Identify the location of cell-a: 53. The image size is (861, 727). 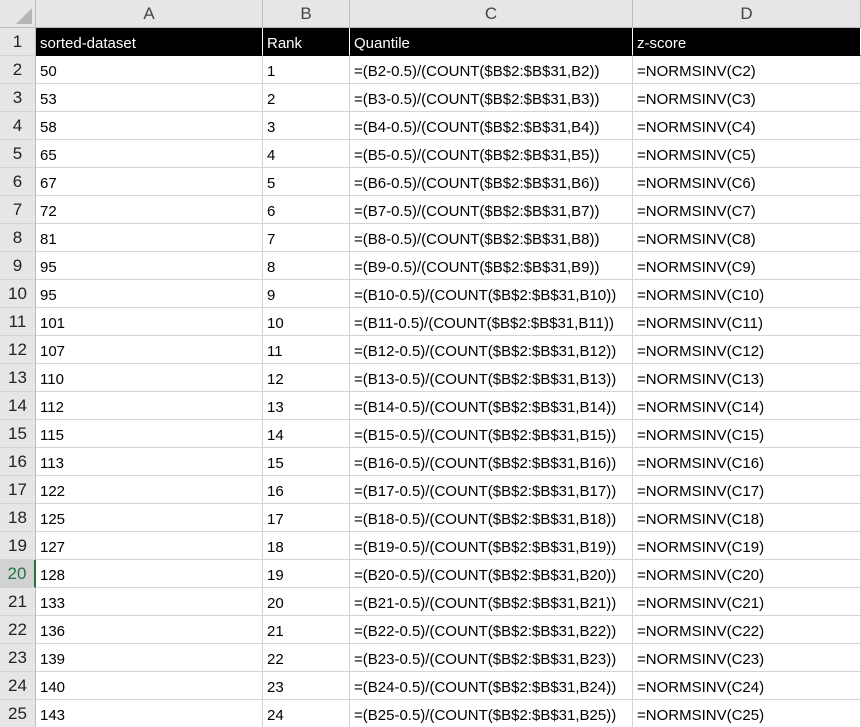
(149, 98).